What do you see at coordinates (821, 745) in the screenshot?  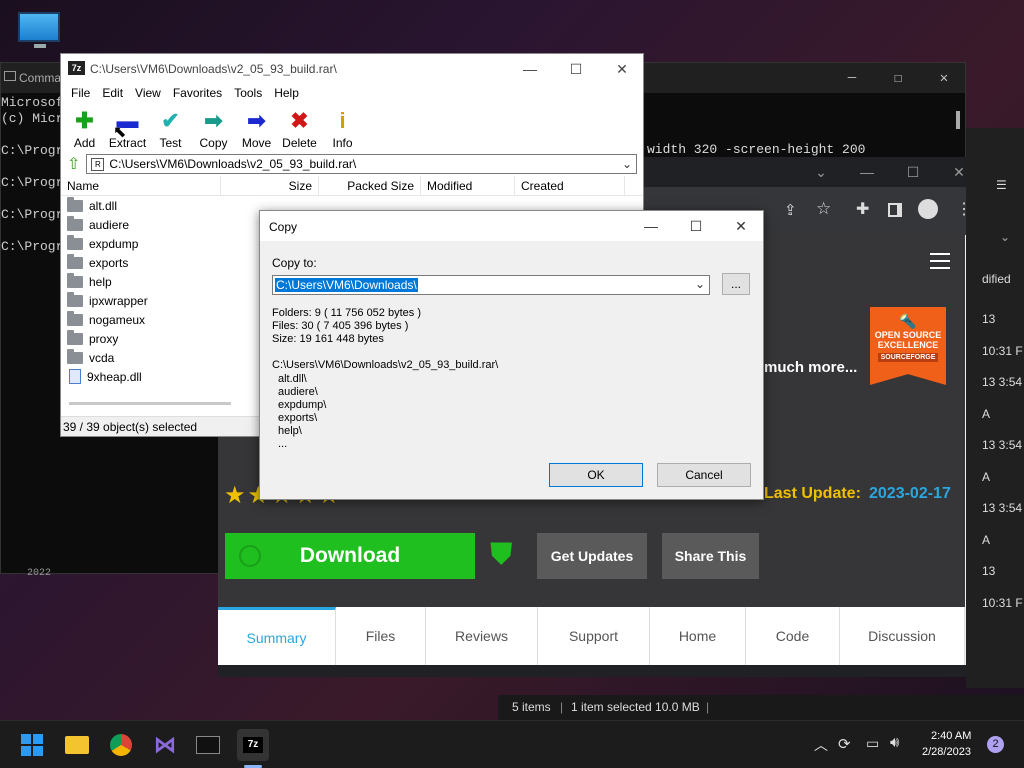 I see `chevron-up-icon: ︿` at bounding box center [821, 745].